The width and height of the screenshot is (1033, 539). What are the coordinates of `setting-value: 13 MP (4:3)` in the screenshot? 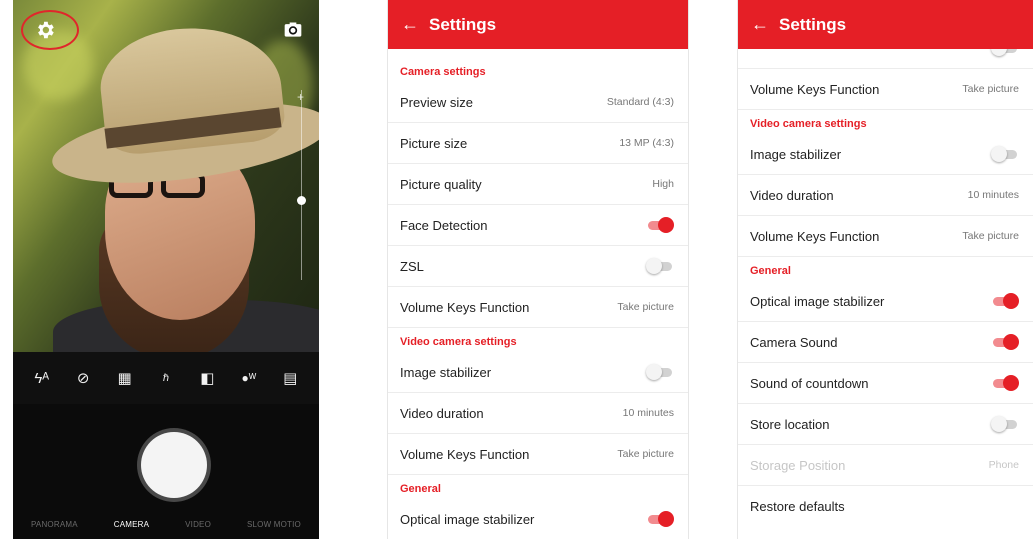 It's located at (646, 143).